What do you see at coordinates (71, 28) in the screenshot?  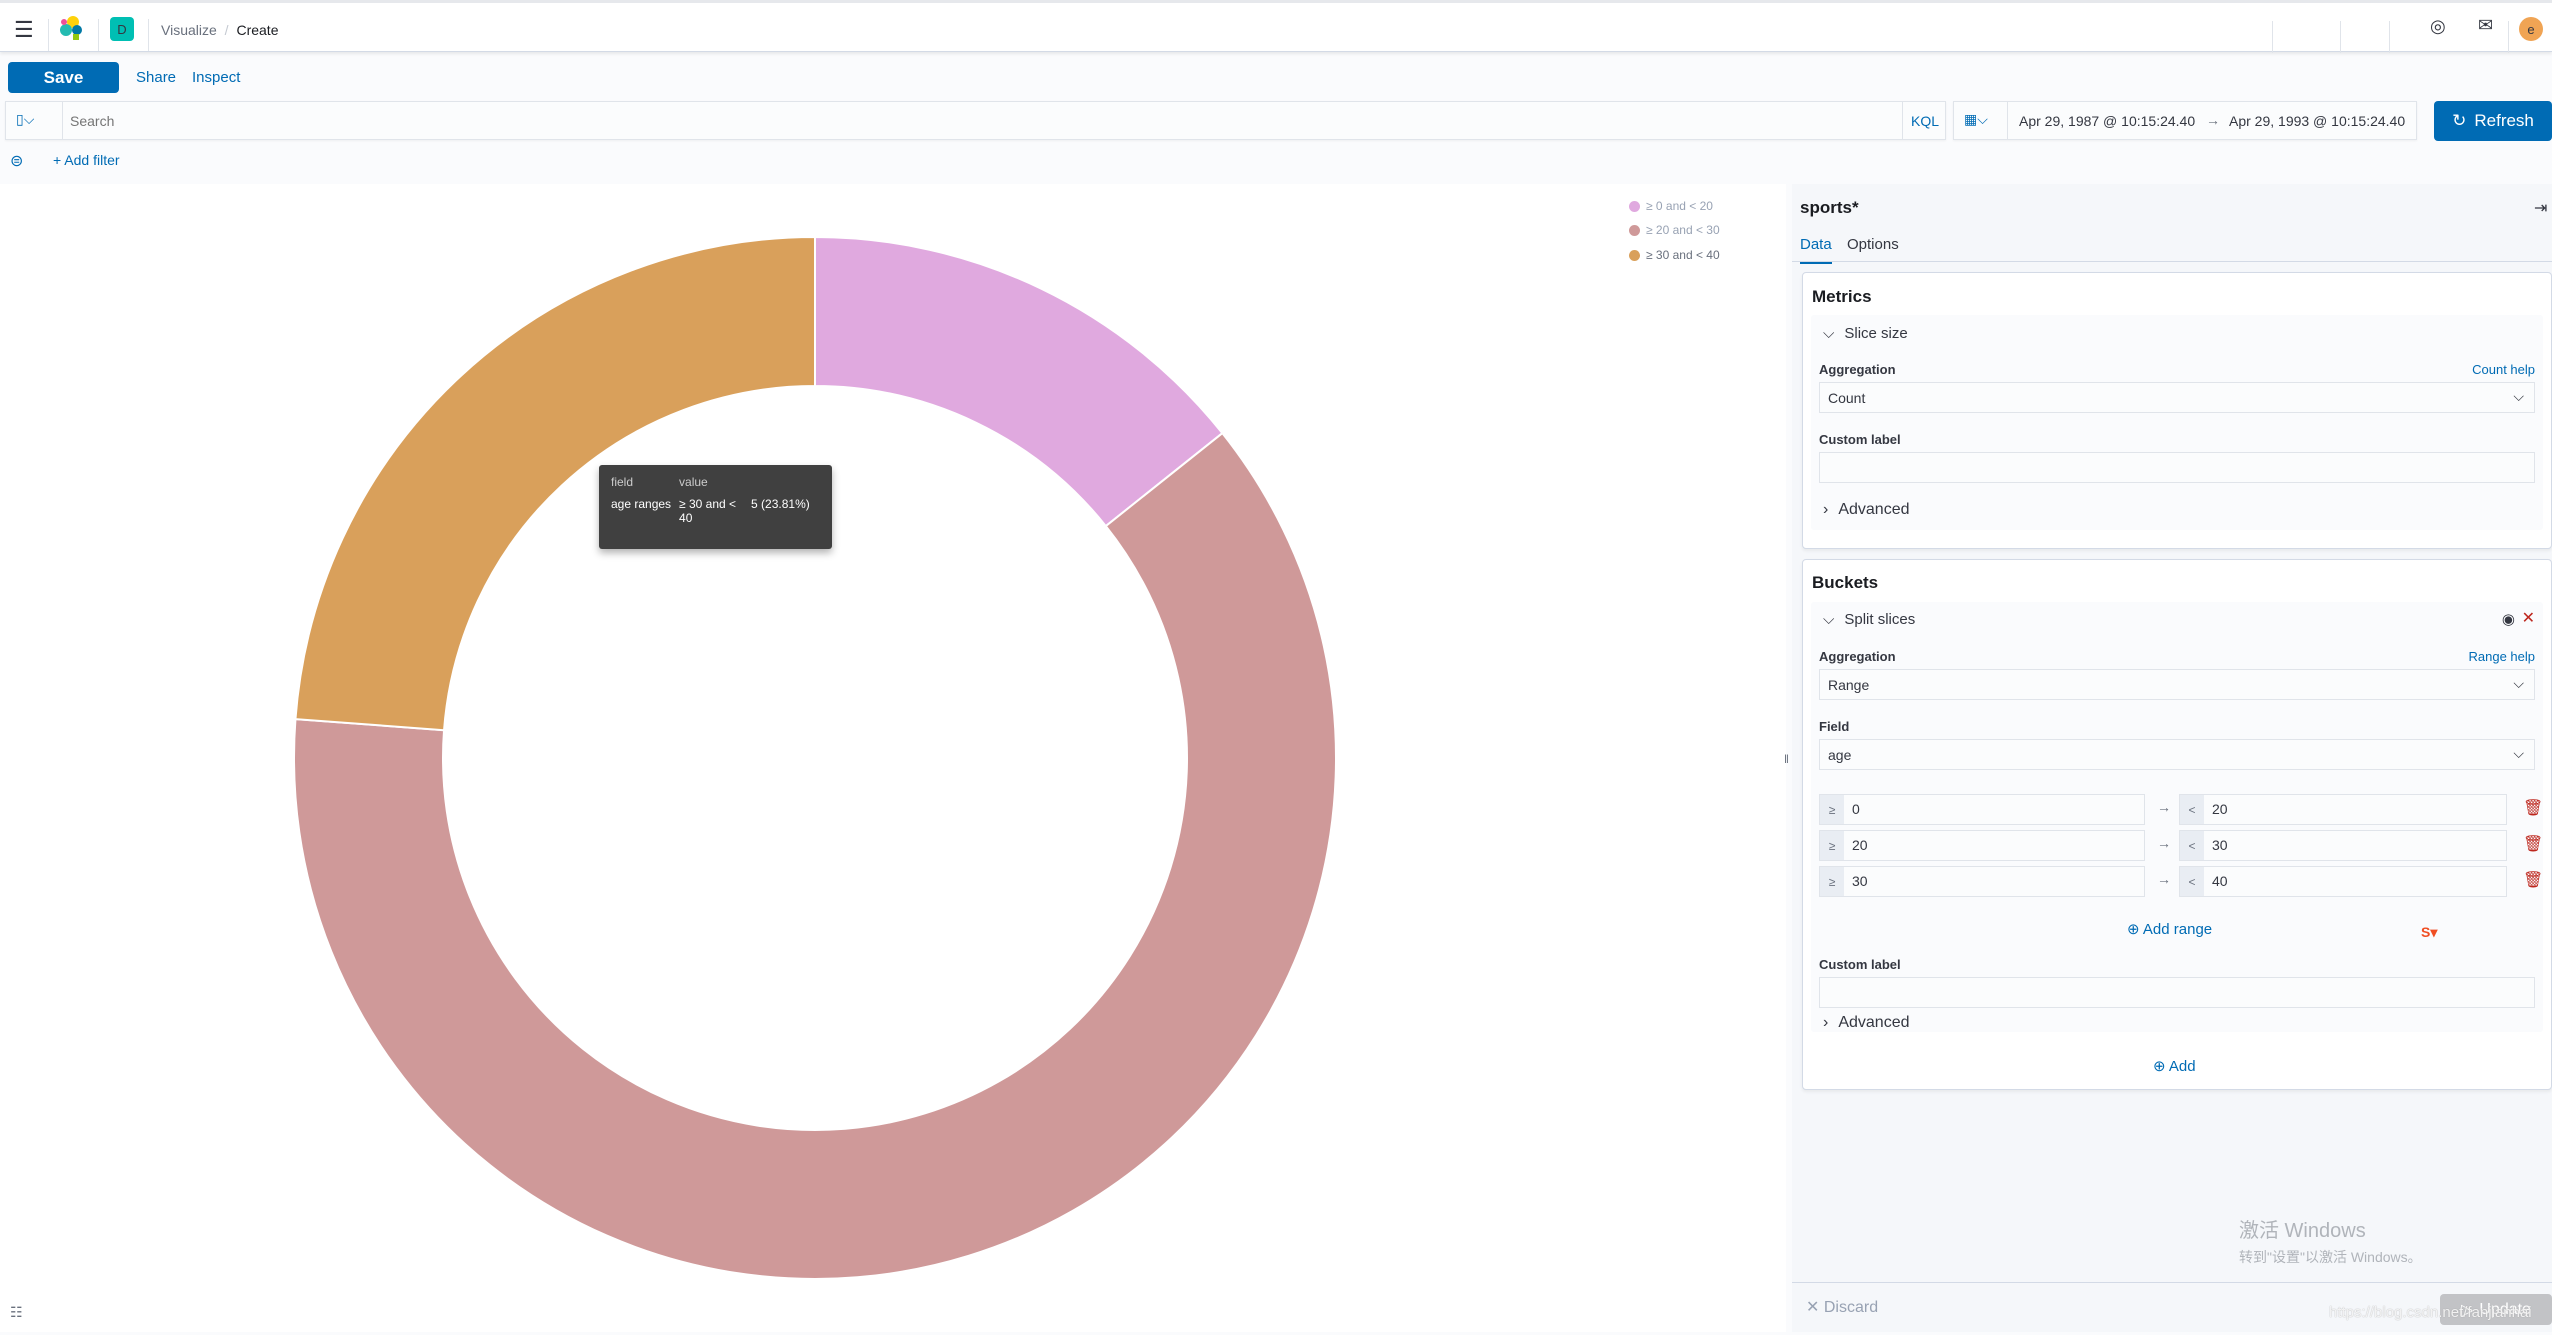 I see `kibana-logo-icon` at bounding box center [71, 28].